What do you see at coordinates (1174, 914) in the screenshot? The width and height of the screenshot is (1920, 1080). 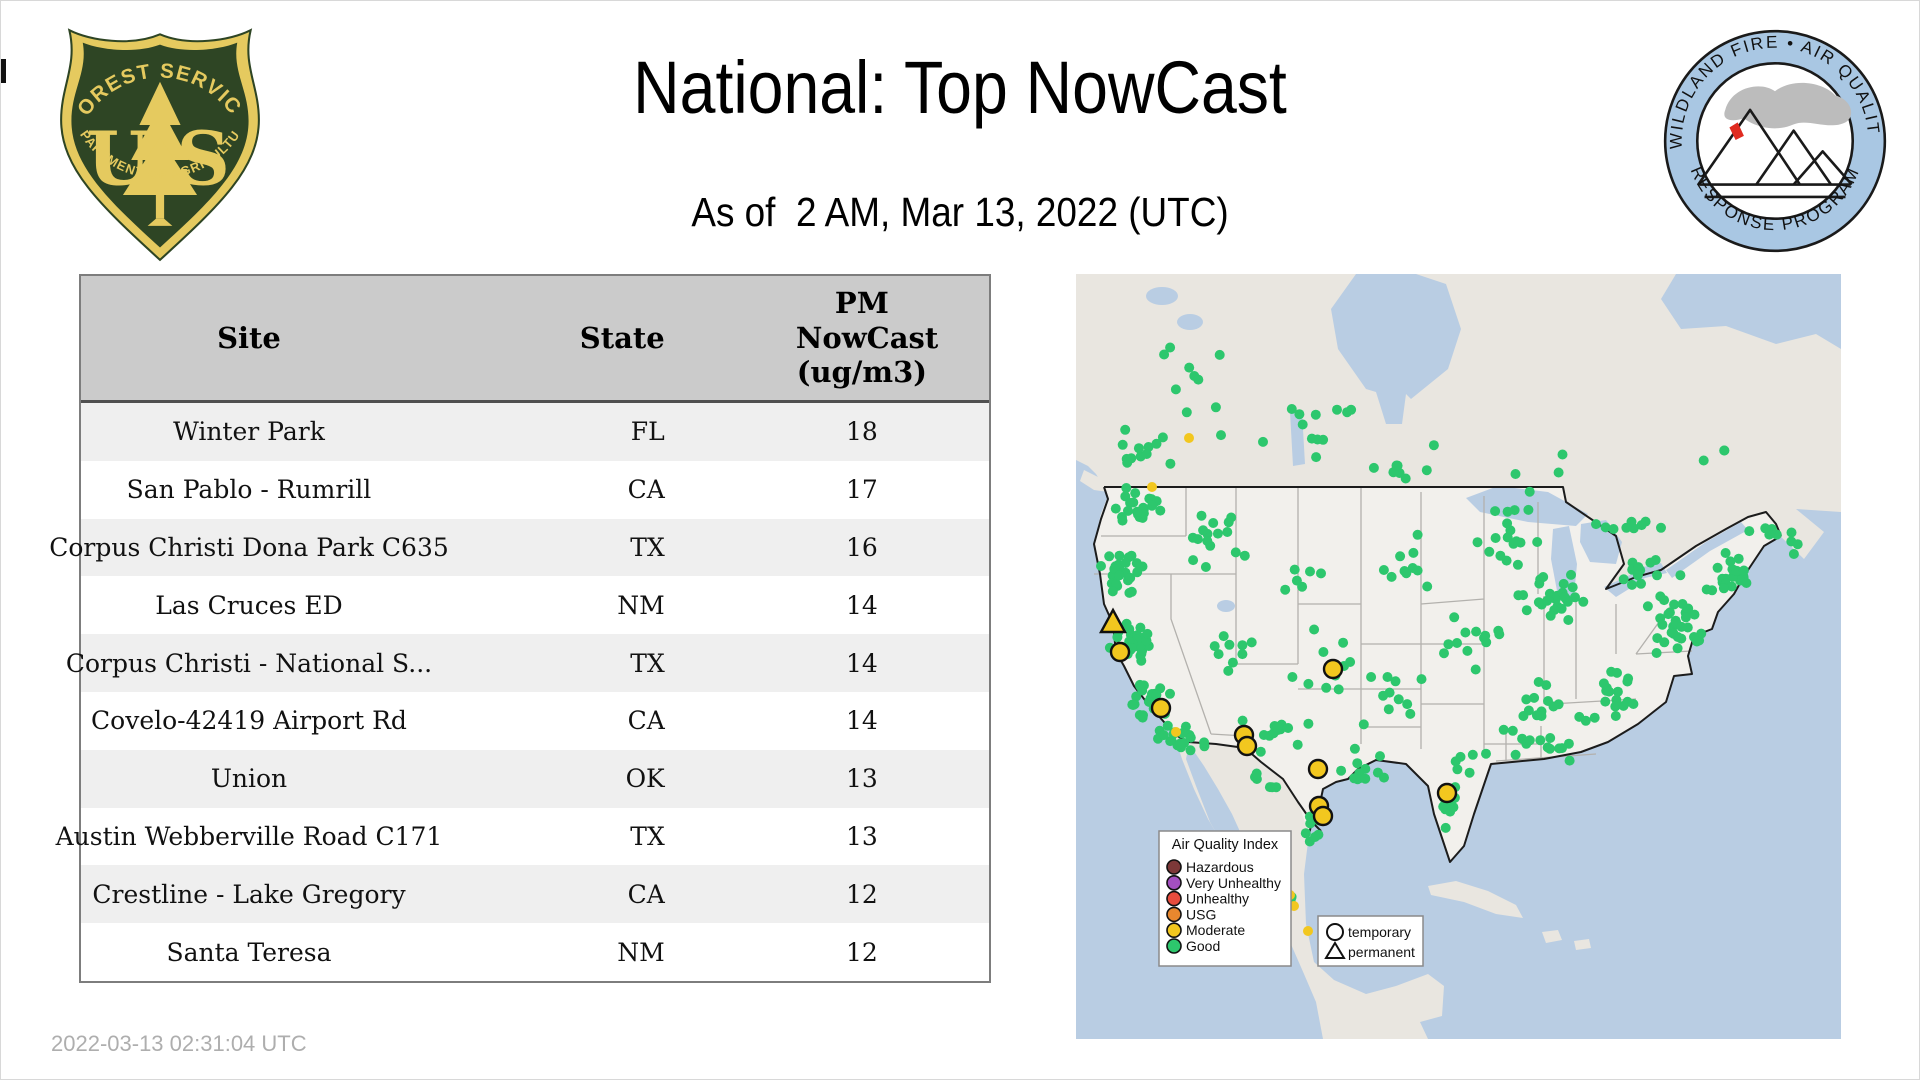 I see `aqi-swatch-usg` at bounding box center [1174, 914].